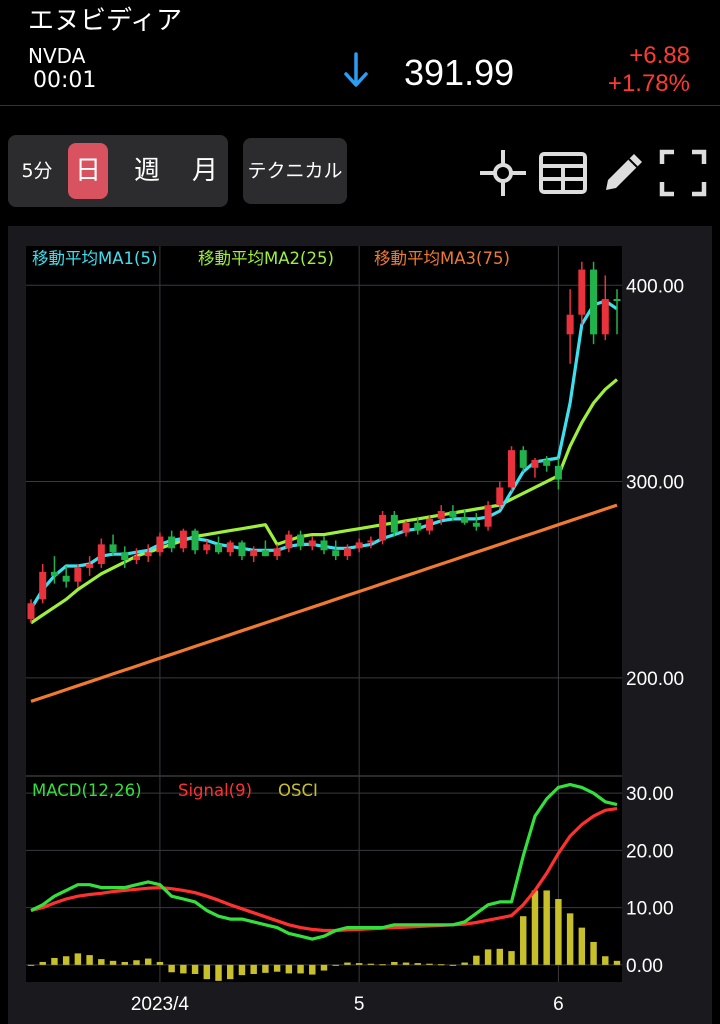 This screenshot has width=720, height=1024. What do you see at coordinates (147, 171) in the screenshot?
I see `period-week-button: 週` at bounding box center [147, 171].